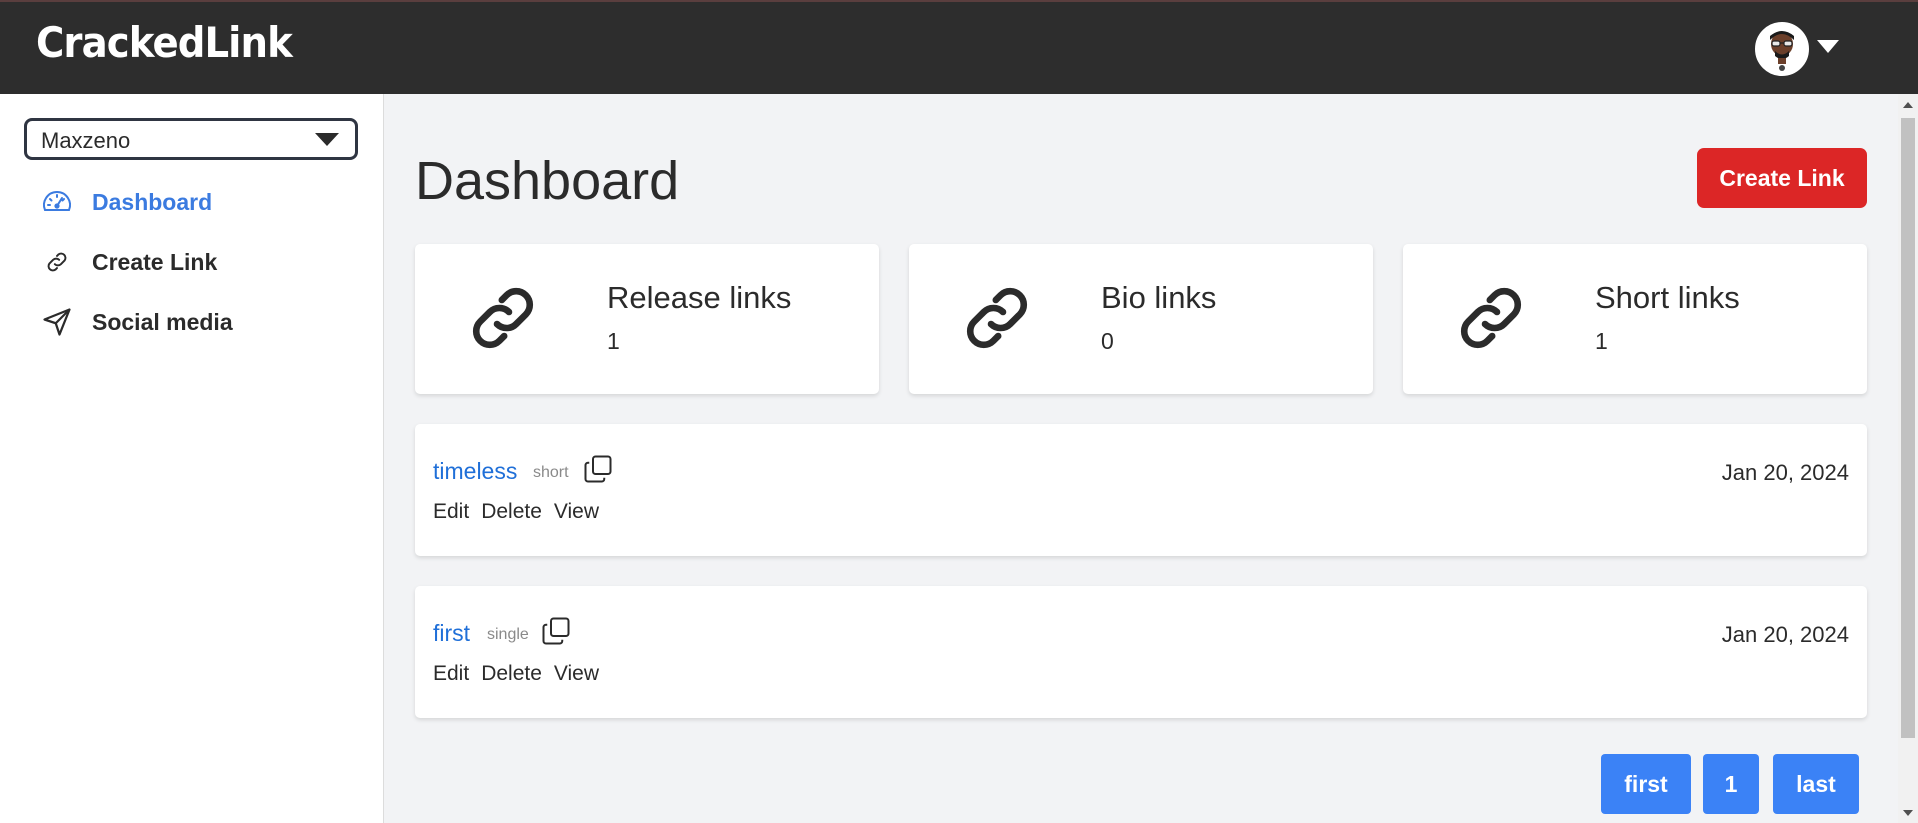  I want to click on send-icon, so click(57, 322).